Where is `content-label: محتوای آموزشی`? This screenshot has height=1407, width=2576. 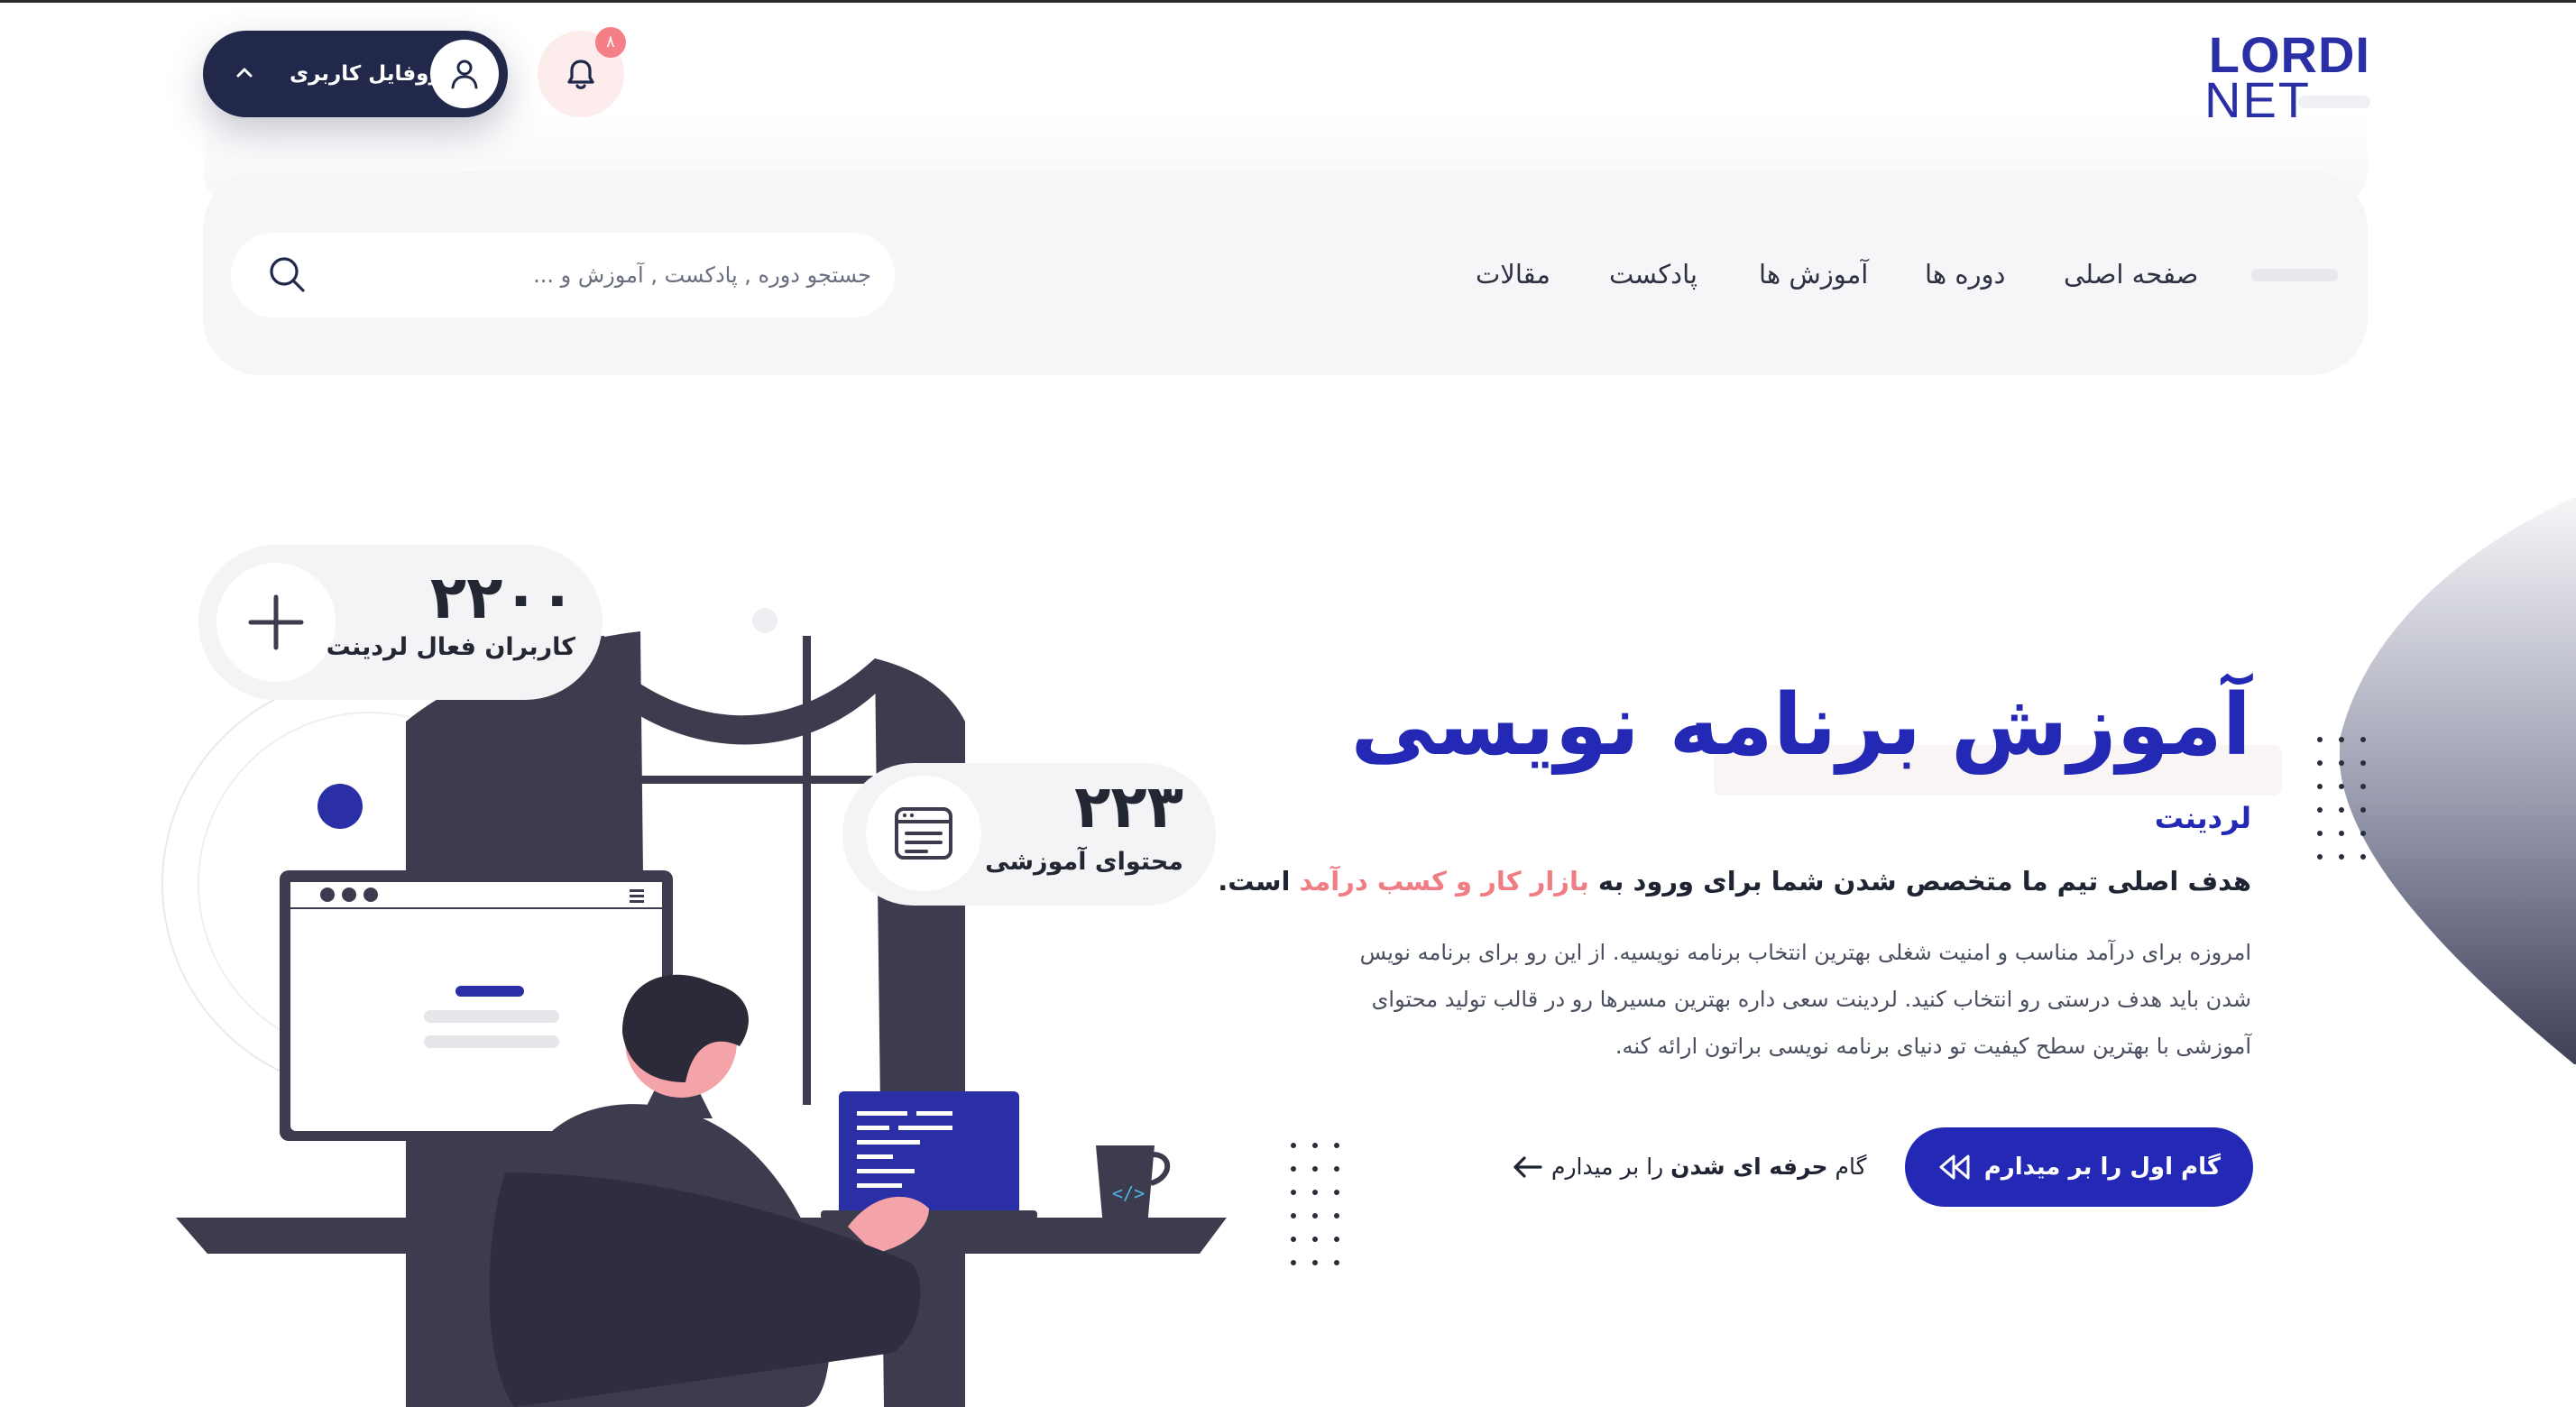 content-label: محتوای آموزشی is located at coordinates (1084, 862).